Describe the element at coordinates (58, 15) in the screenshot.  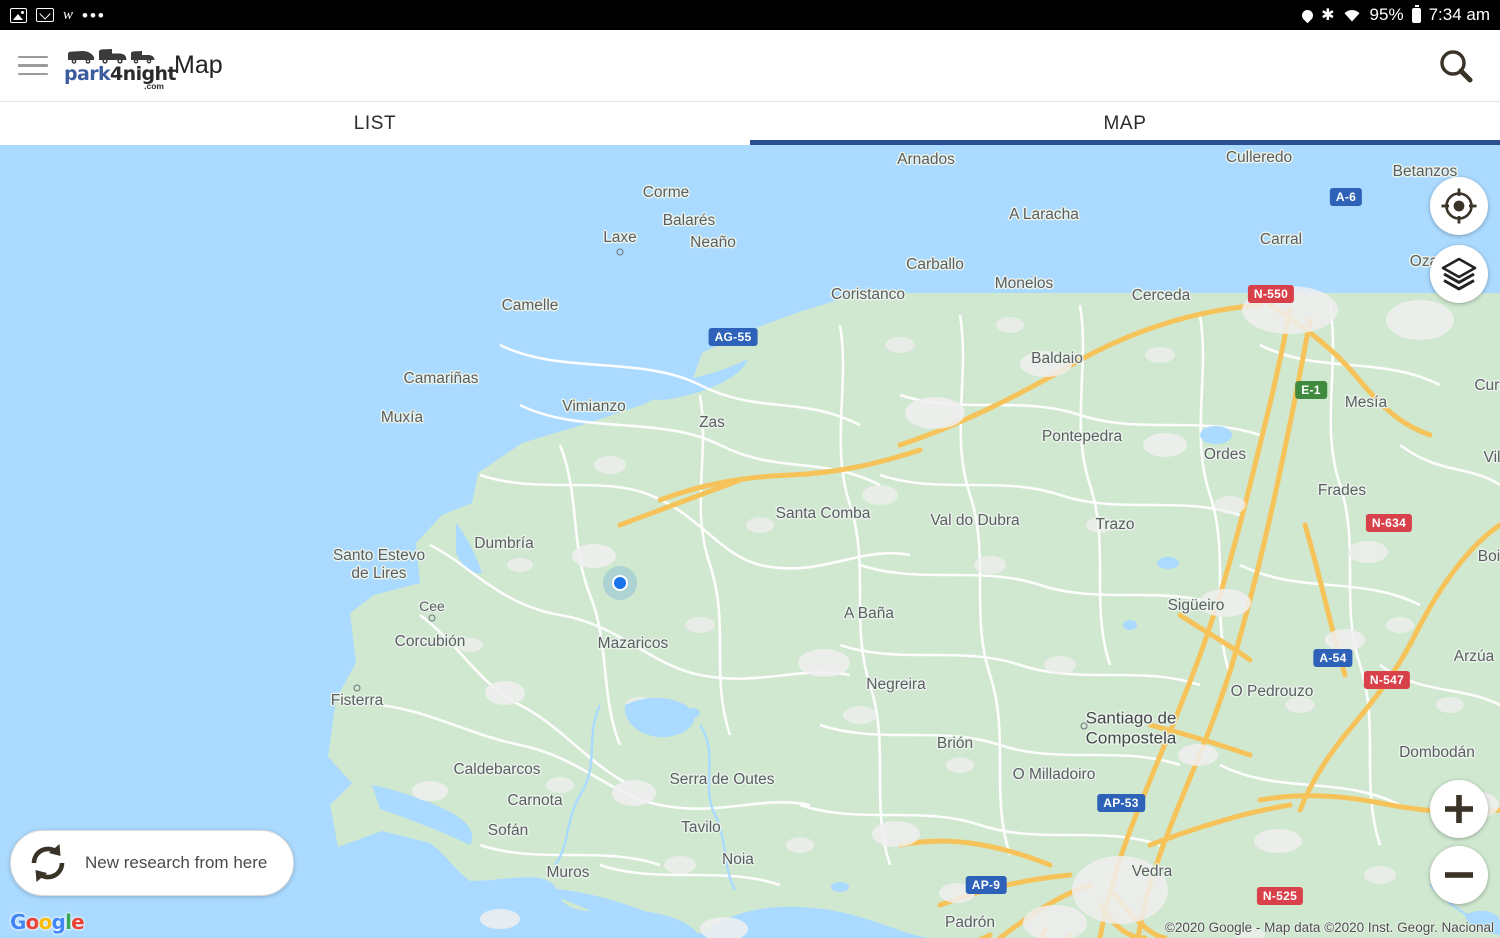
I see `status-bar-left-icons: w •••` at that location.